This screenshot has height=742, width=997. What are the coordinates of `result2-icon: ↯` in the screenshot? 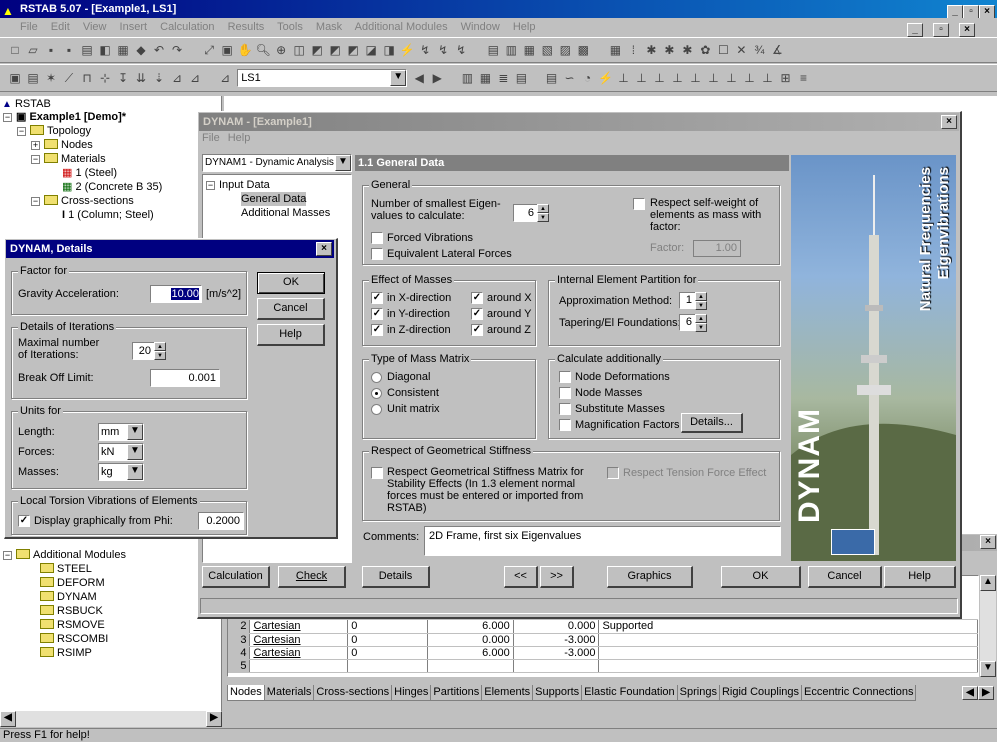 It's located at (443, 50).